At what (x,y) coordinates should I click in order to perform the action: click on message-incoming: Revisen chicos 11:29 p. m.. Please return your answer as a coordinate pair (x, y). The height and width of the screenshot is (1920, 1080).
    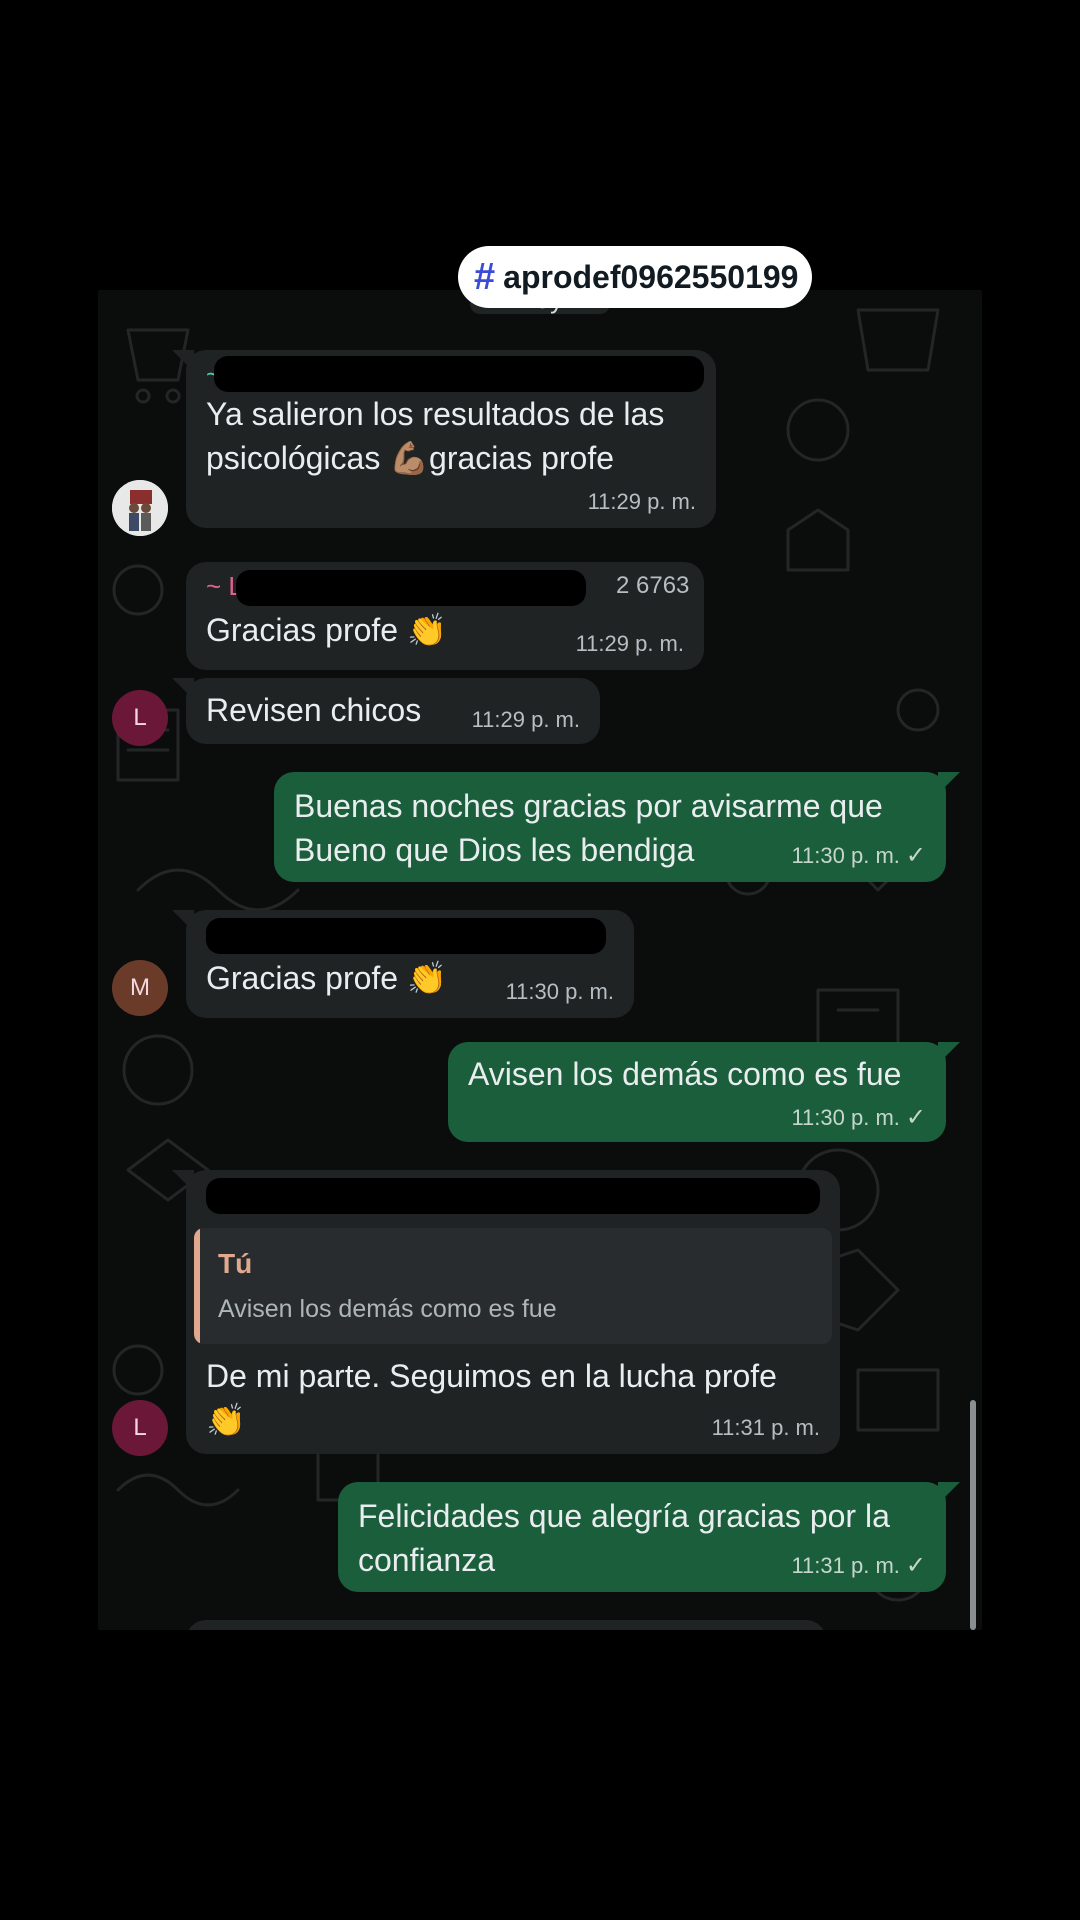
    Looking at the image, I should click on (386, 711).